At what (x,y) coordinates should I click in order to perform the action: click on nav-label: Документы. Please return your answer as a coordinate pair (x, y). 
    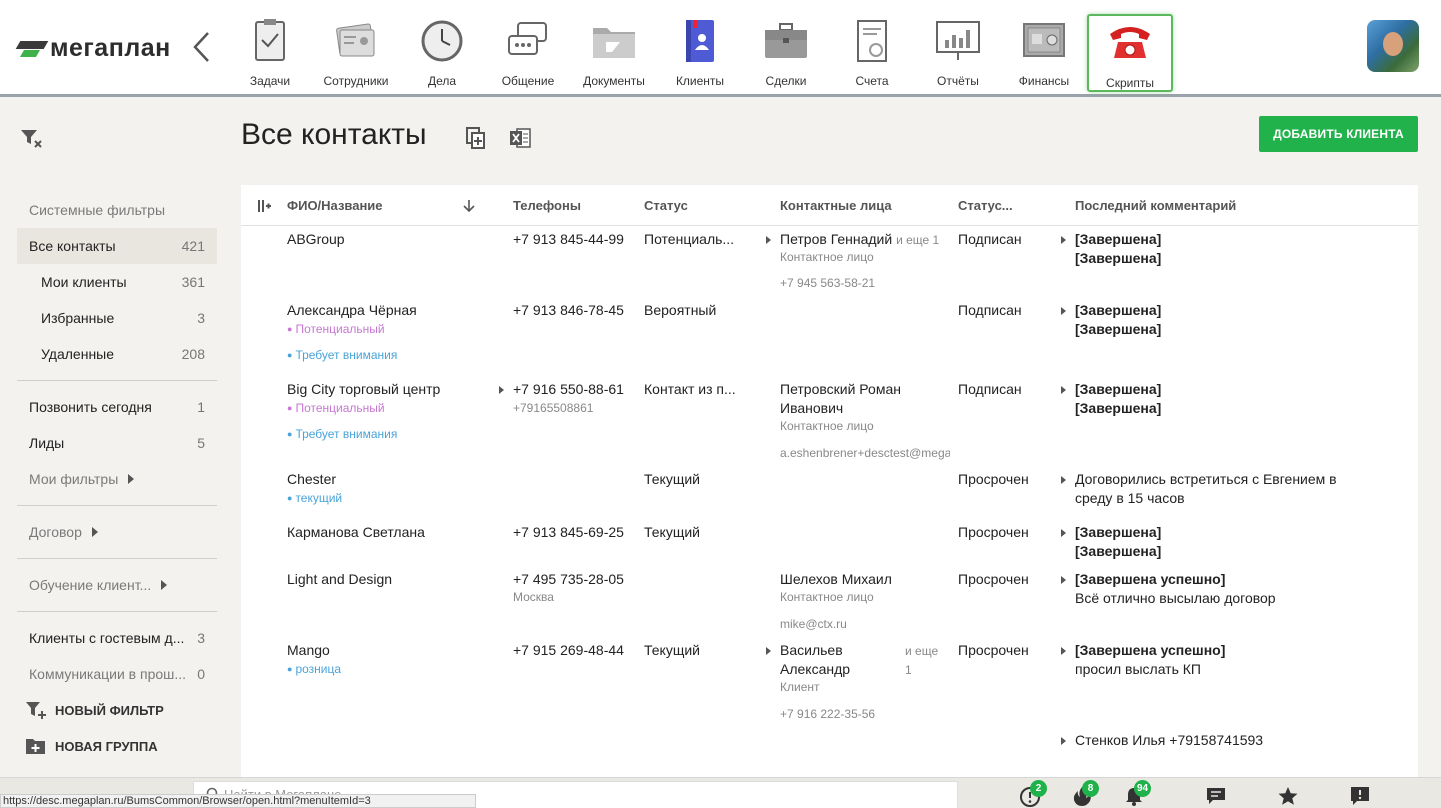
    Looking at the image, I should click on (614, 81).